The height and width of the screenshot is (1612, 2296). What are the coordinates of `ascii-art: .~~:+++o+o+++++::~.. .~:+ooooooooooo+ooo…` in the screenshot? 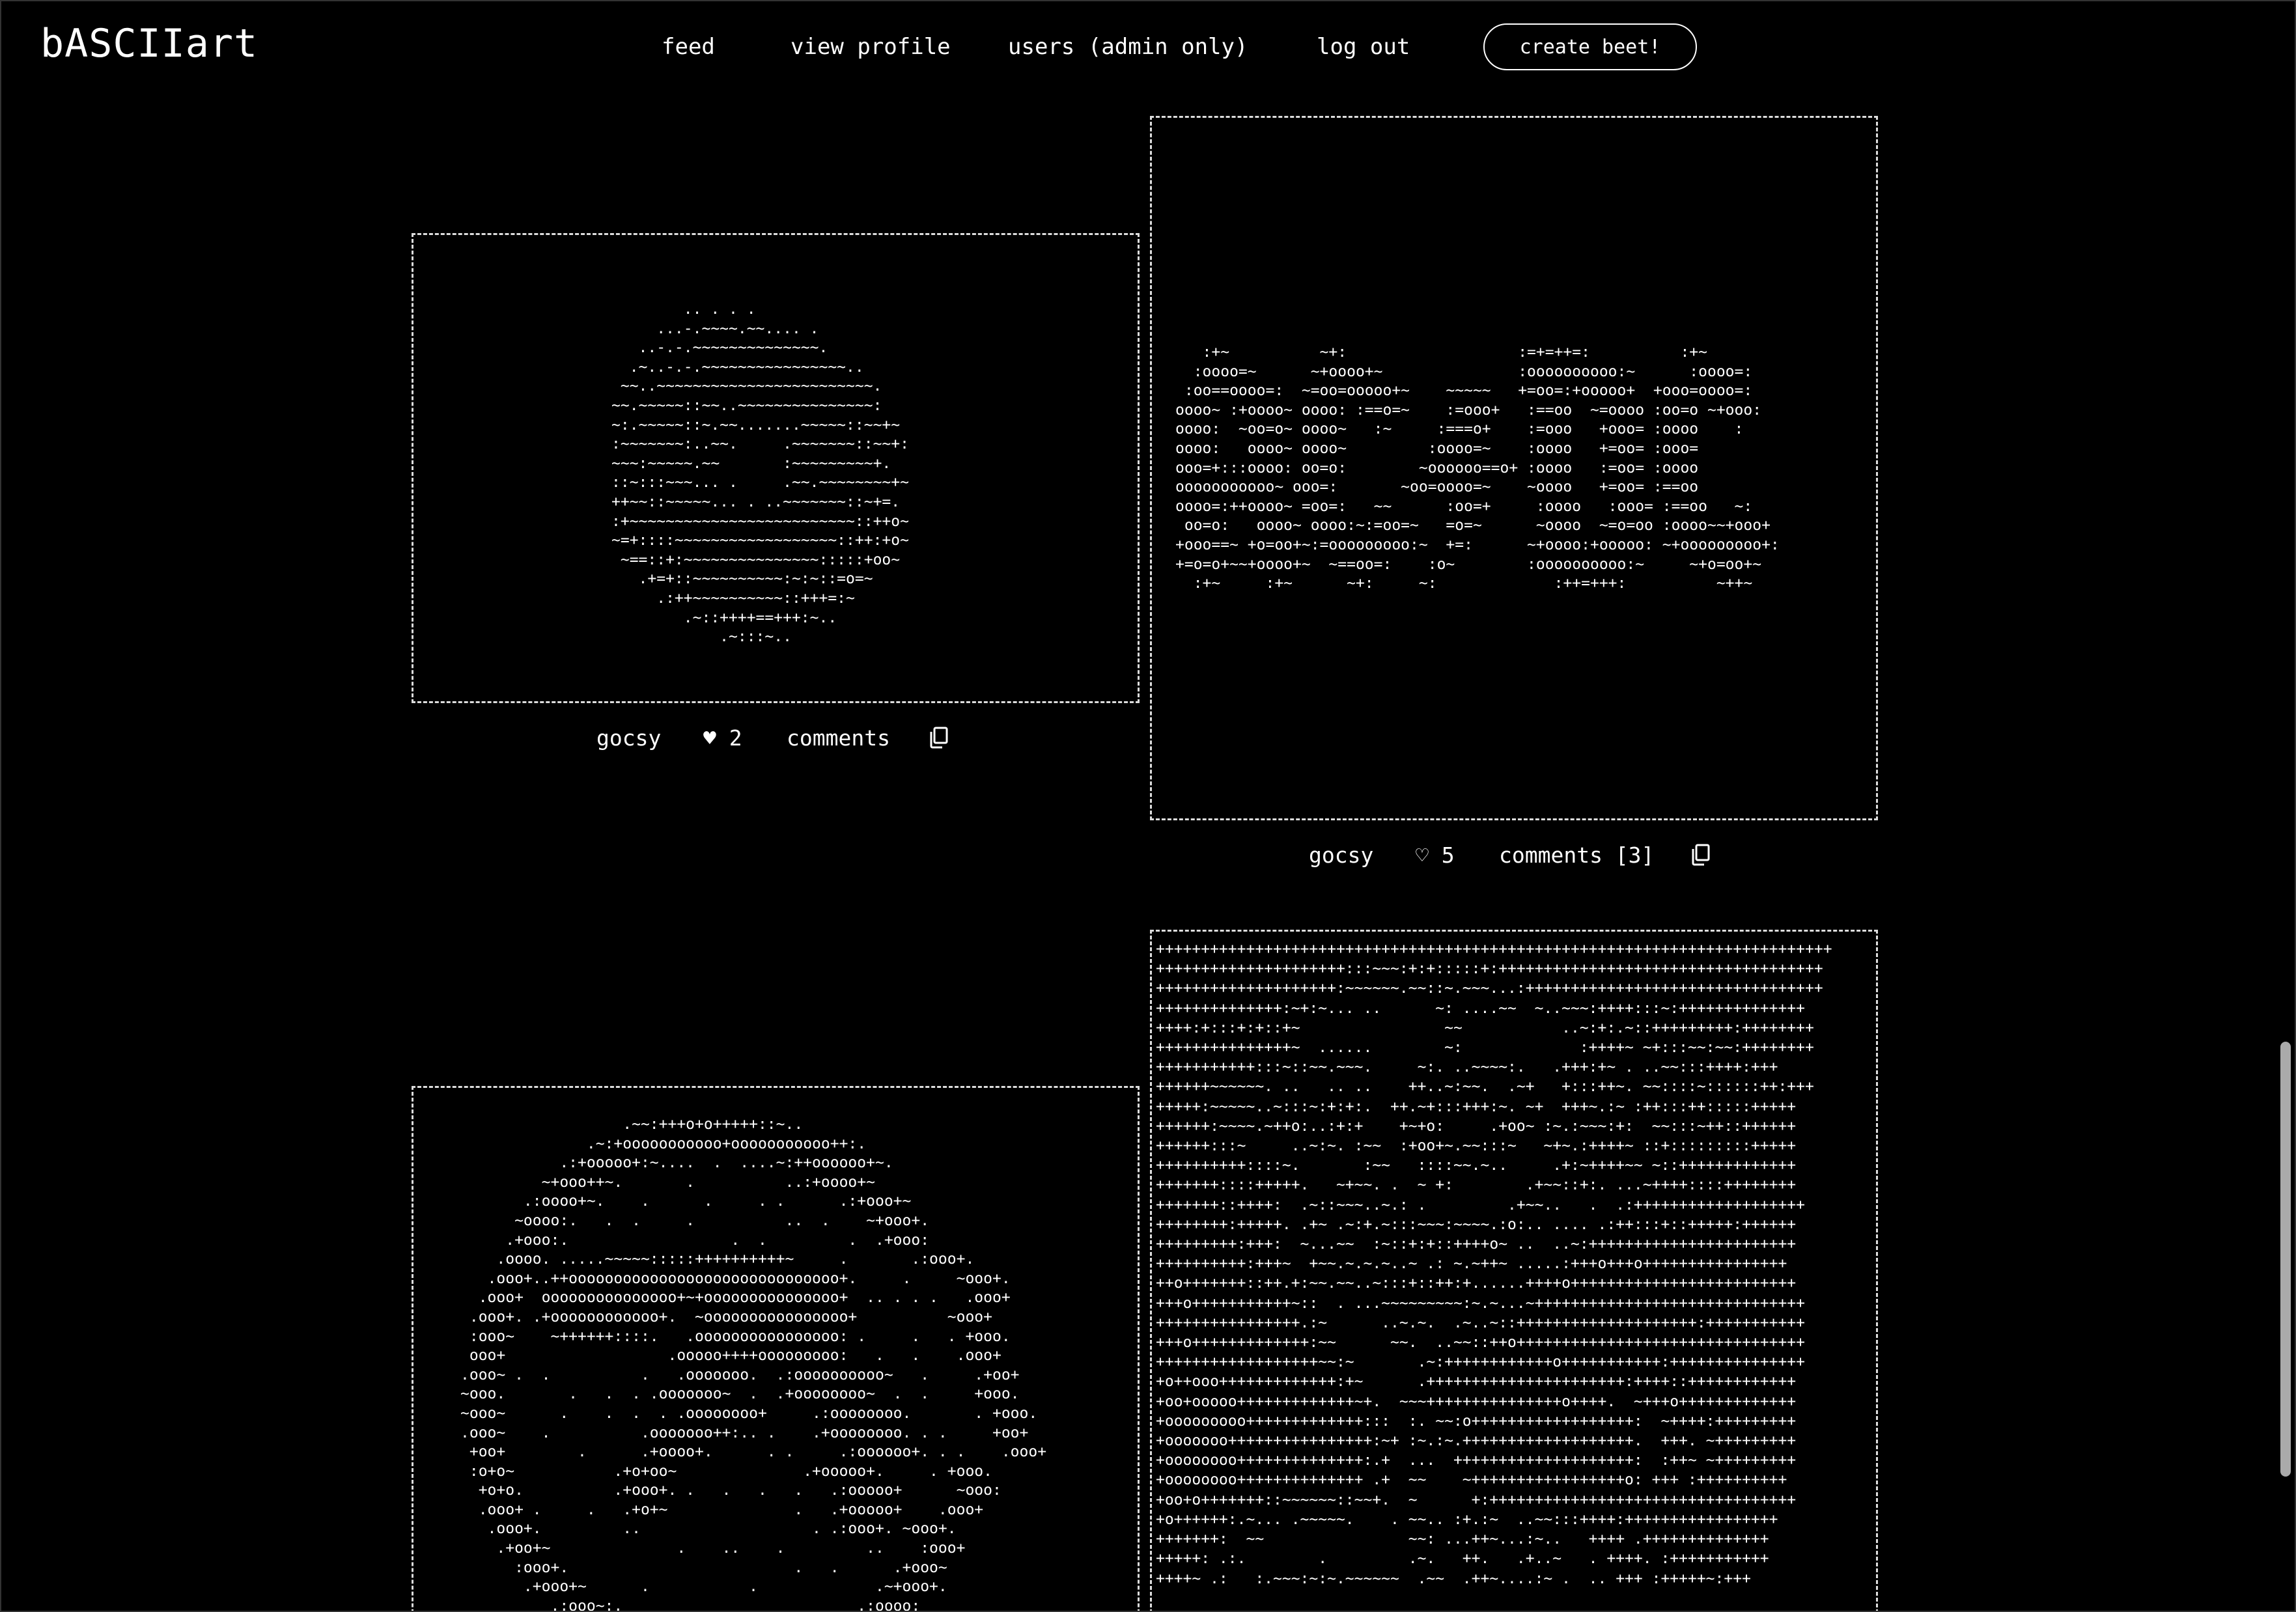 It's located at (754, 1364).